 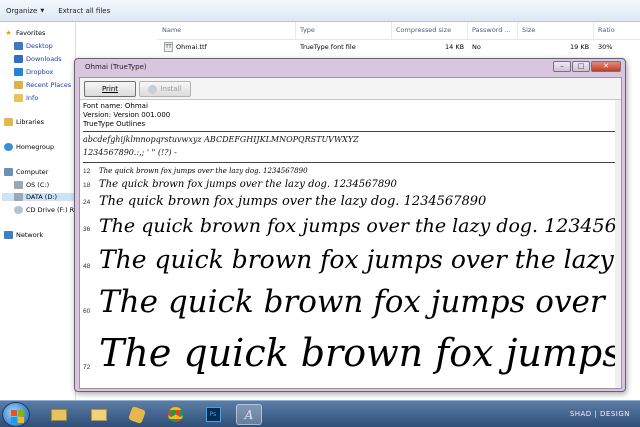 I want to click on nav-item-desktop: Desktop, so click(x=33, y=46).